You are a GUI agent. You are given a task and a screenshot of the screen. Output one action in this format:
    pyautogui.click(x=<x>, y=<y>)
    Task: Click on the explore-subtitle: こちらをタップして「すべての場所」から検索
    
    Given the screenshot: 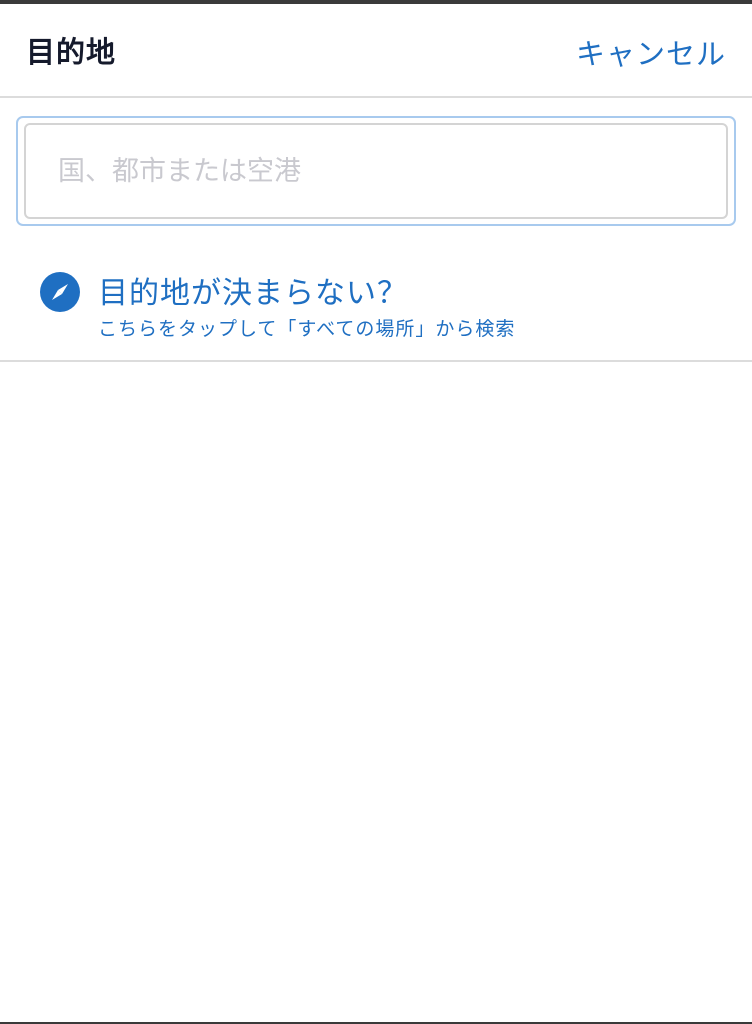 What is the action you would take?
    pyautogui.click(x=307, y=329)
    